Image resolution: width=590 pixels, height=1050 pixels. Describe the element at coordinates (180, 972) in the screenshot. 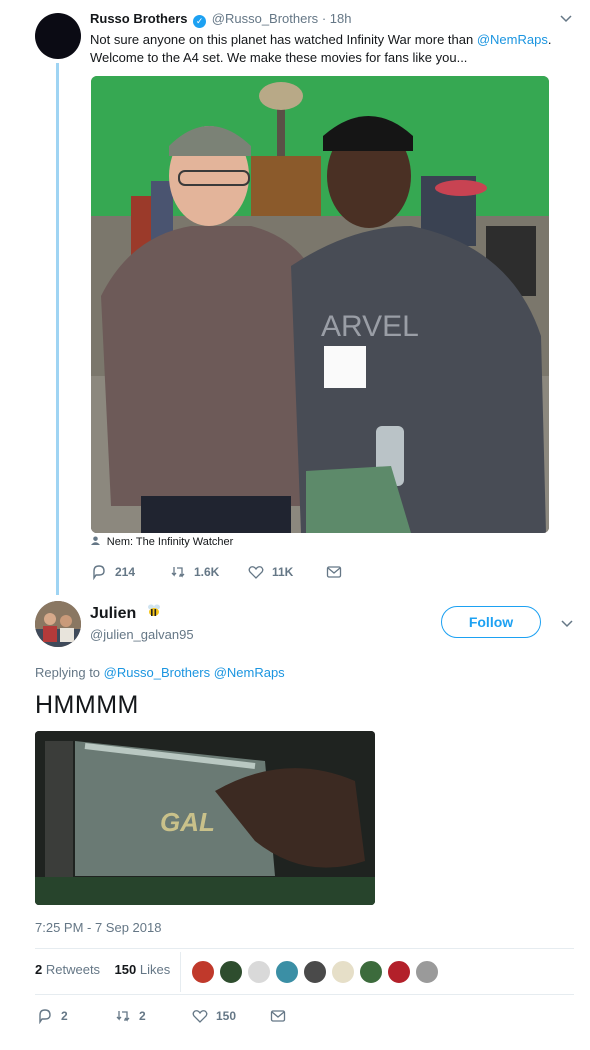

I see `stats-separator` at that location.